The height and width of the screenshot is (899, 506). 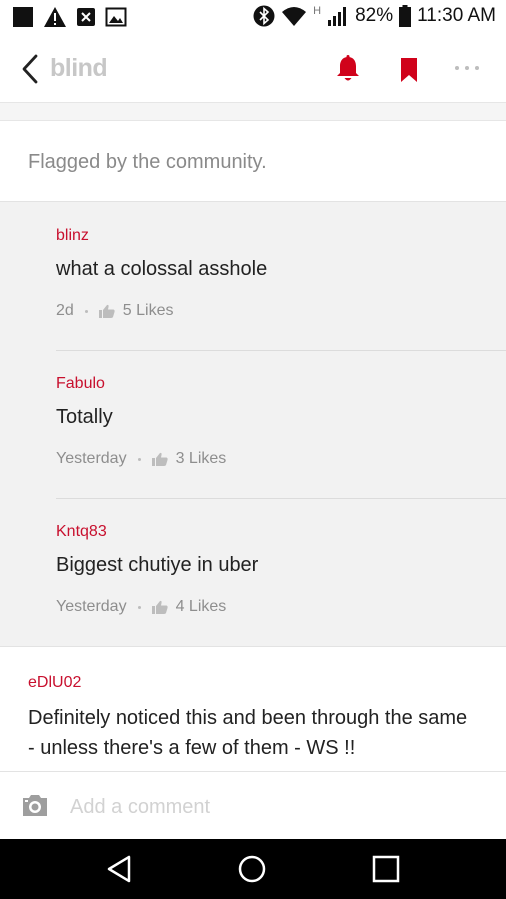 What do you see at coordinates (281, 424) in the screenshot?
I see `reply-item: Fabulo Totally Yesterday 3 Likes` at bounding box center [281, 424].